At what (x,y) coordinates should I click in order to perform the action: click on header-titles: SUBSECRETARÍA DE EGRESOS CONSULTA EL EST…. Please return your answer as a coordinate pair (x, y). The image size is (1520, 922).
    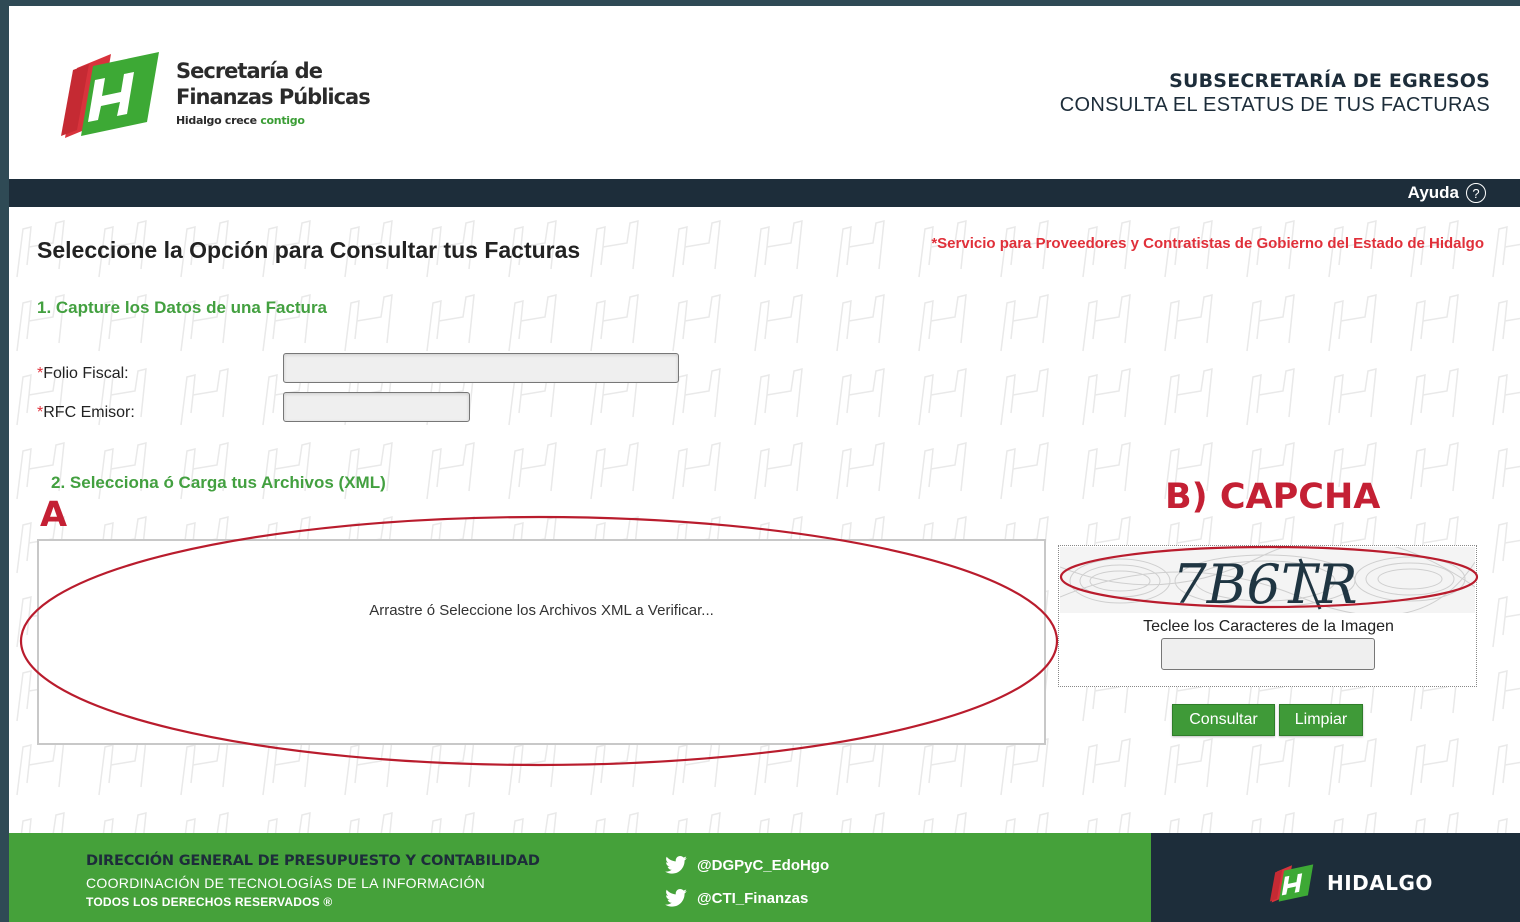
    Looking at the image, I should click on (1275, 93).